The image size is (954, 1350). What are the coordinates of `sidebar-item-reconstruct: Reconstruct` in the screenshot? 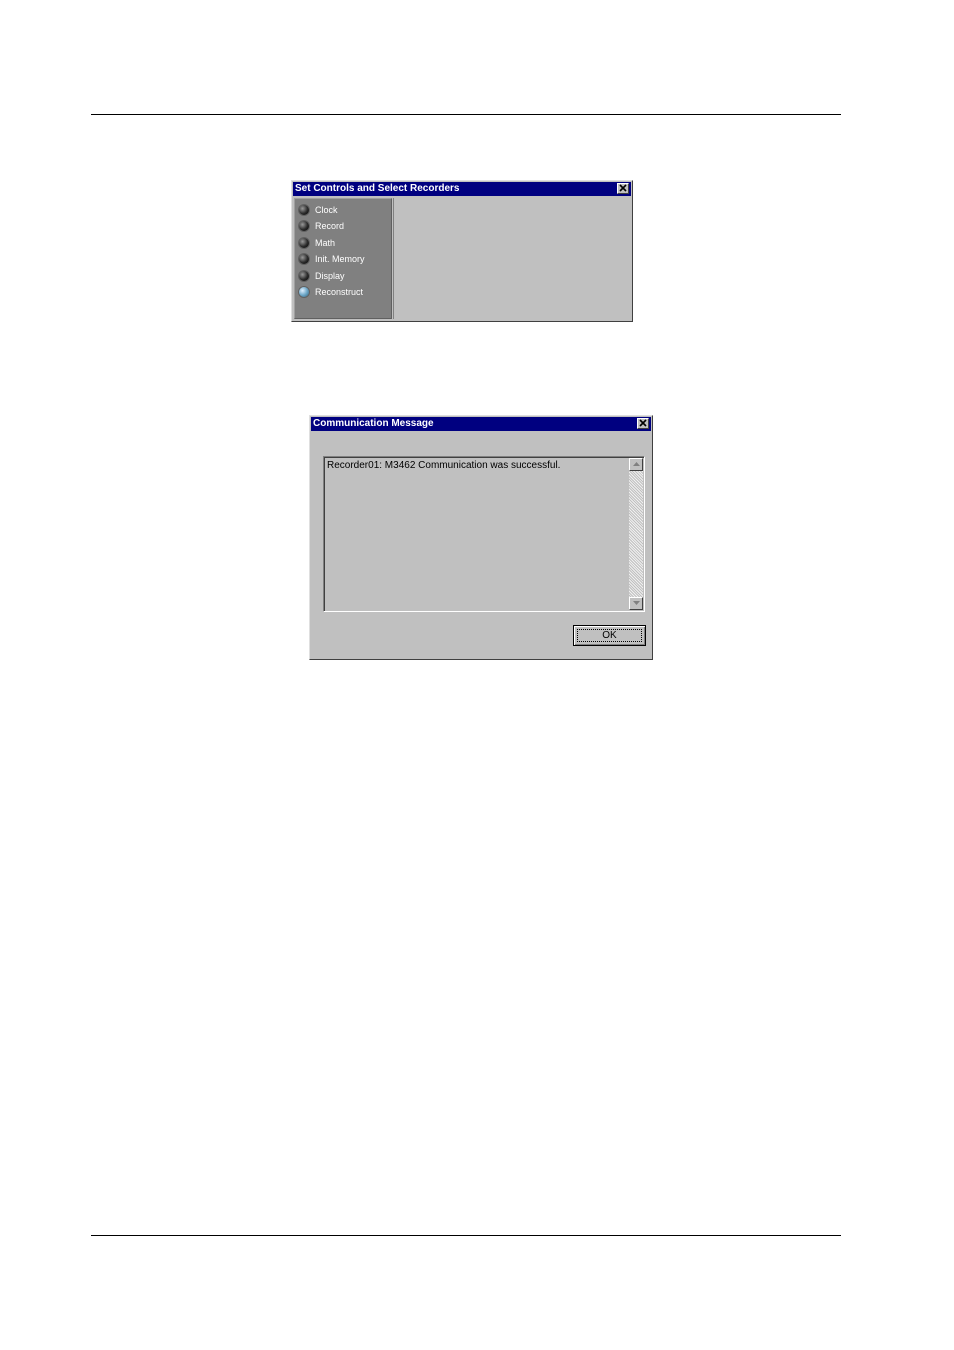 It's located at (331, 292).